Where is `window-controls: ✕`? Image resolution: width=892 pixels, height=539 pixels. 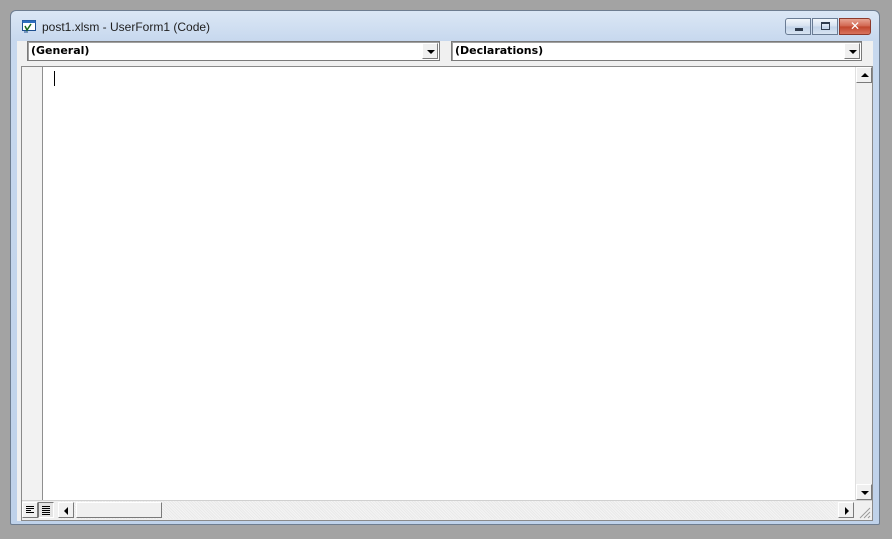
window-controls: ✕ is located at coordinates (827, 26).